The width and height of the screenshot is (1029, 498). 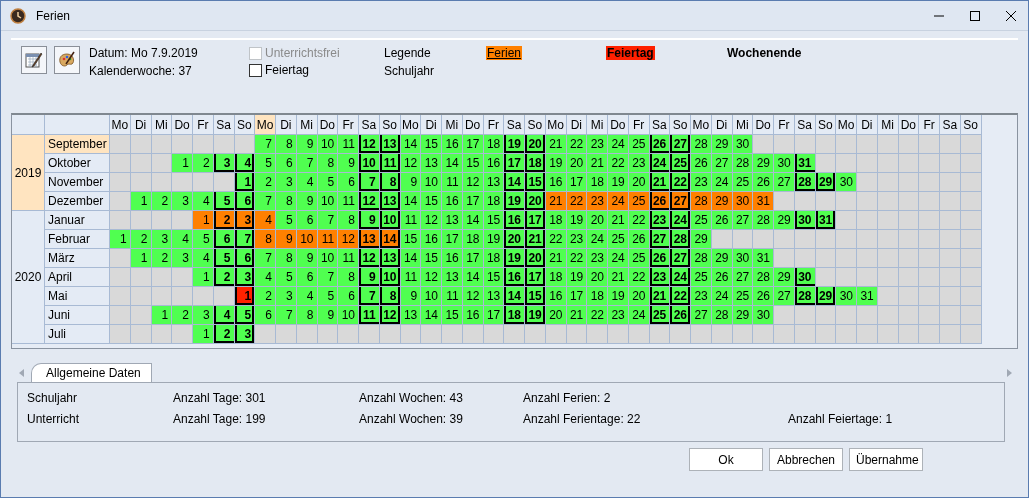 I want to click on month-cell: Juli, so click(x=77, y=334).